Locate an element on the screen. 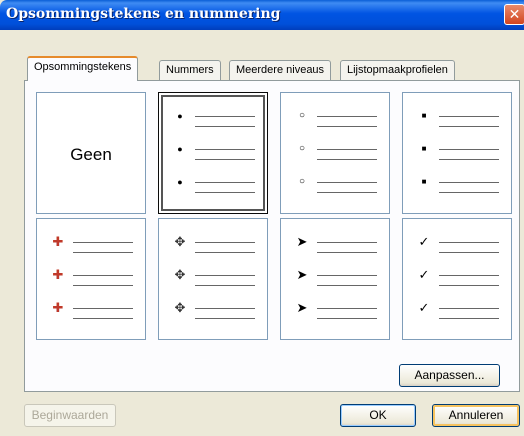 This screenshot has width=524, height=436. bullet-style-none: Geen is located at coordinates (91, 153).